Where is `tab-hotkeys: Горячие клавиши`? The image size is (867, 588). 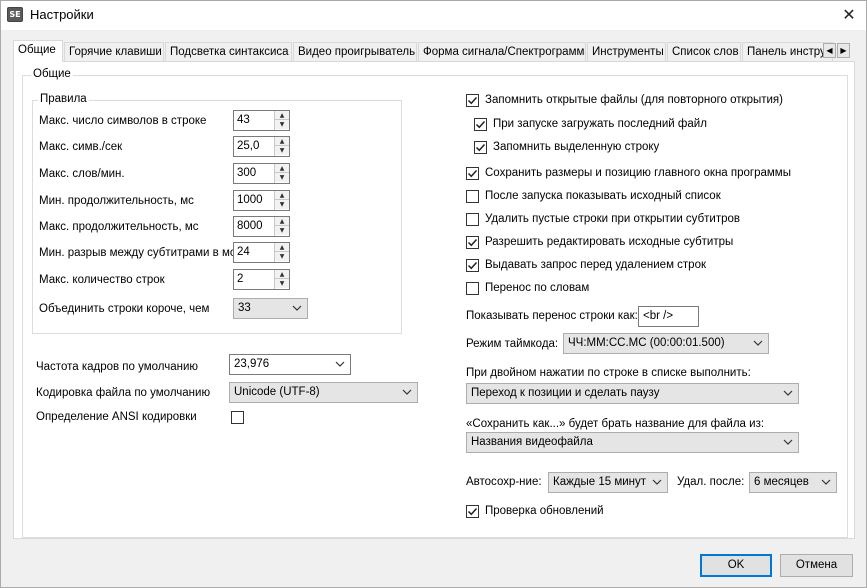 tab-hotkeys: Горячие клавиши is located at coordinates (114, 52).